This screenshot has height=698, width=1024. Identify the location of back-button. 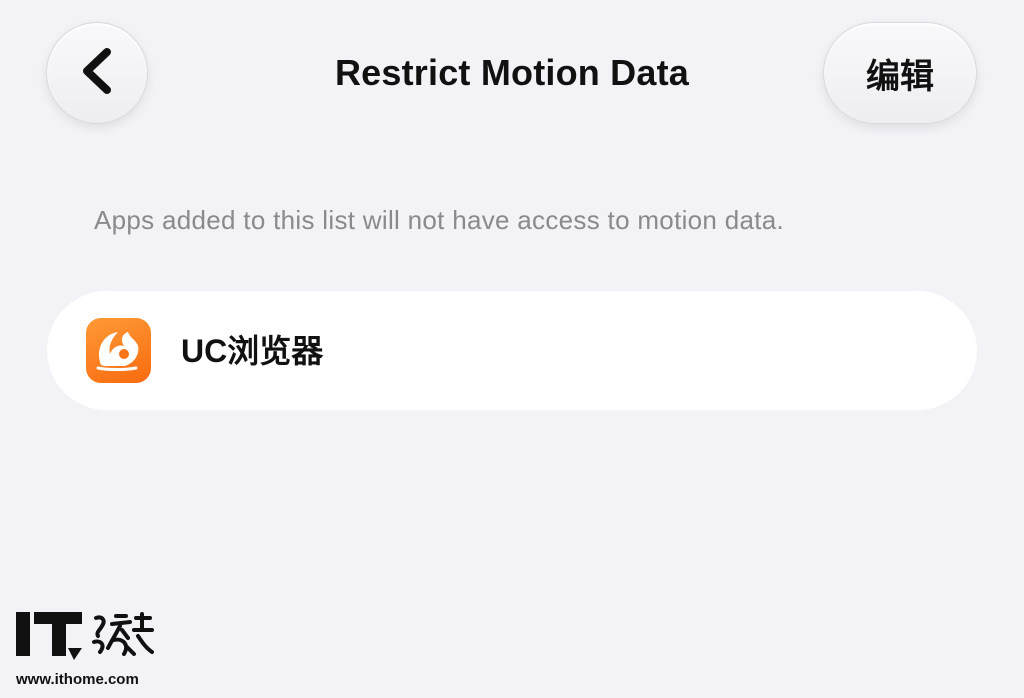
(97, 73).